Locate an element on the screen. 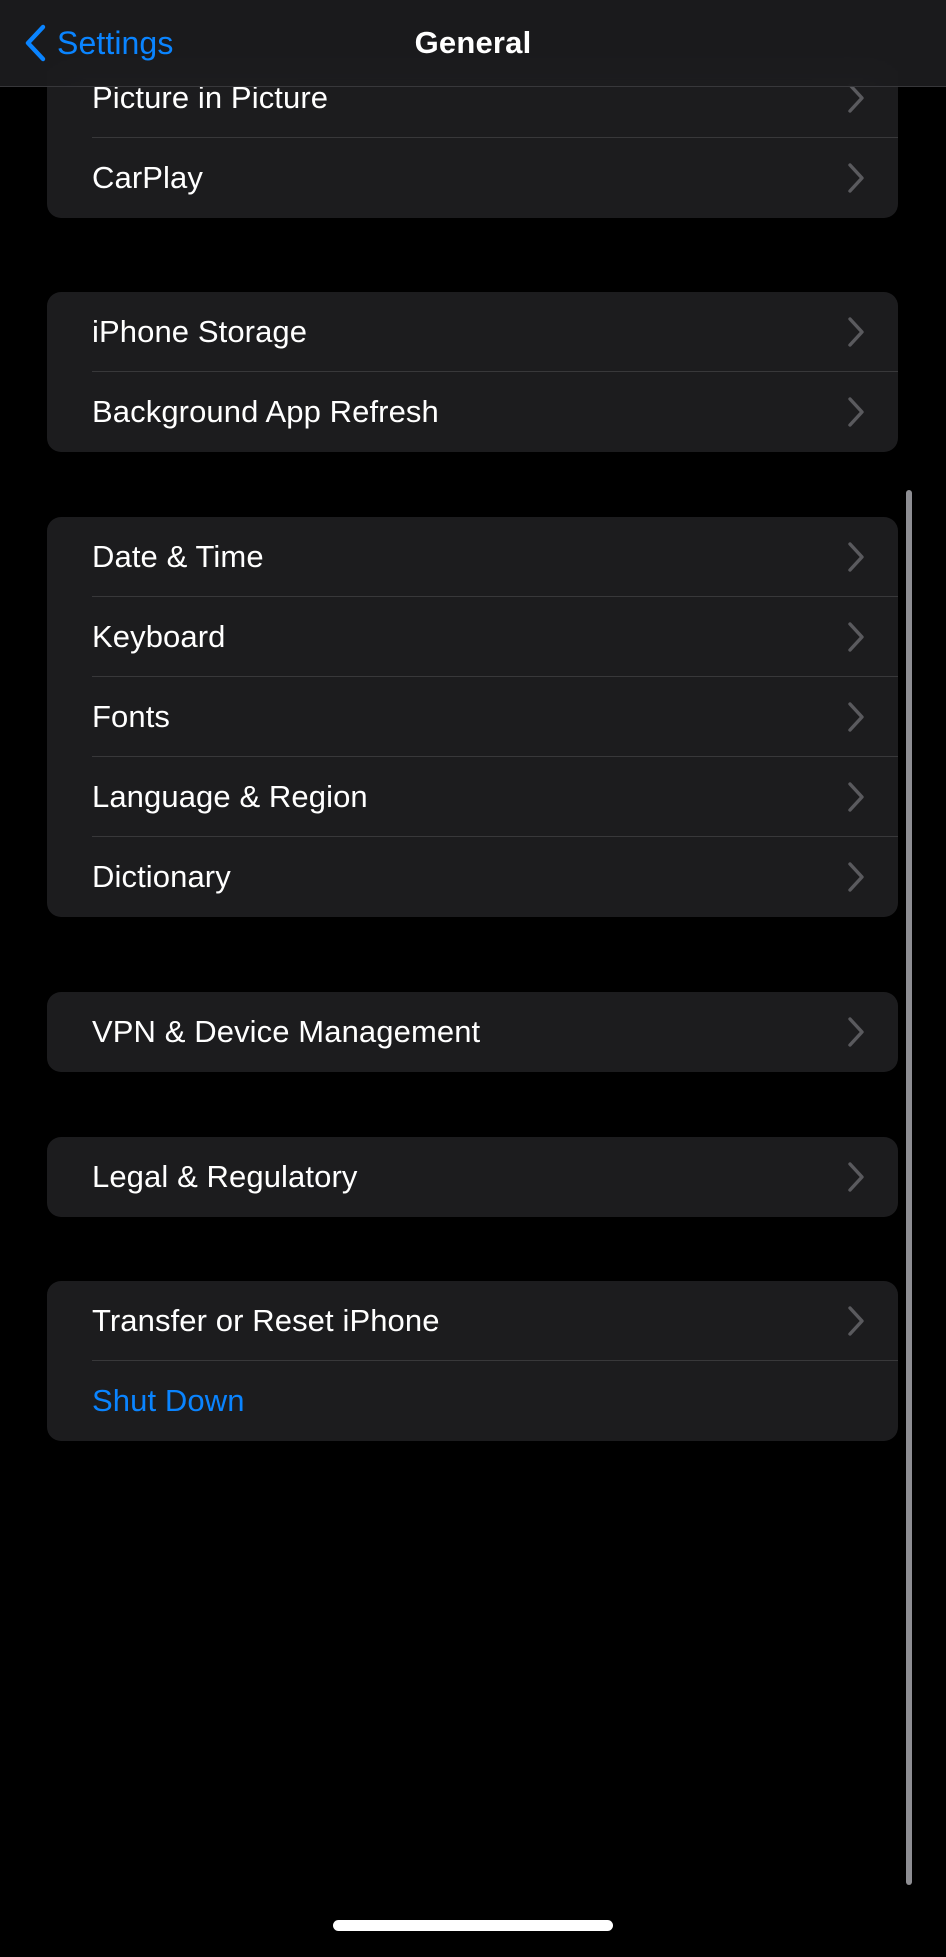  navigation-bar: Settings General is located at coordinates (473, 43).